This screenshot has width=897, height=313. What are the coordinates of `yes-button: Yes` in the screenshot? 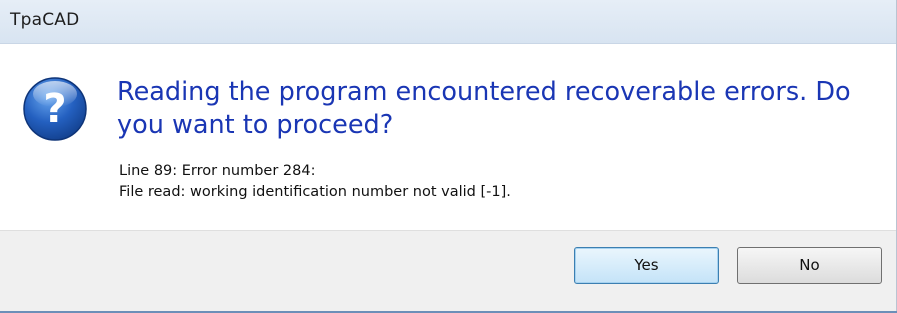 It's located at (646, 265).